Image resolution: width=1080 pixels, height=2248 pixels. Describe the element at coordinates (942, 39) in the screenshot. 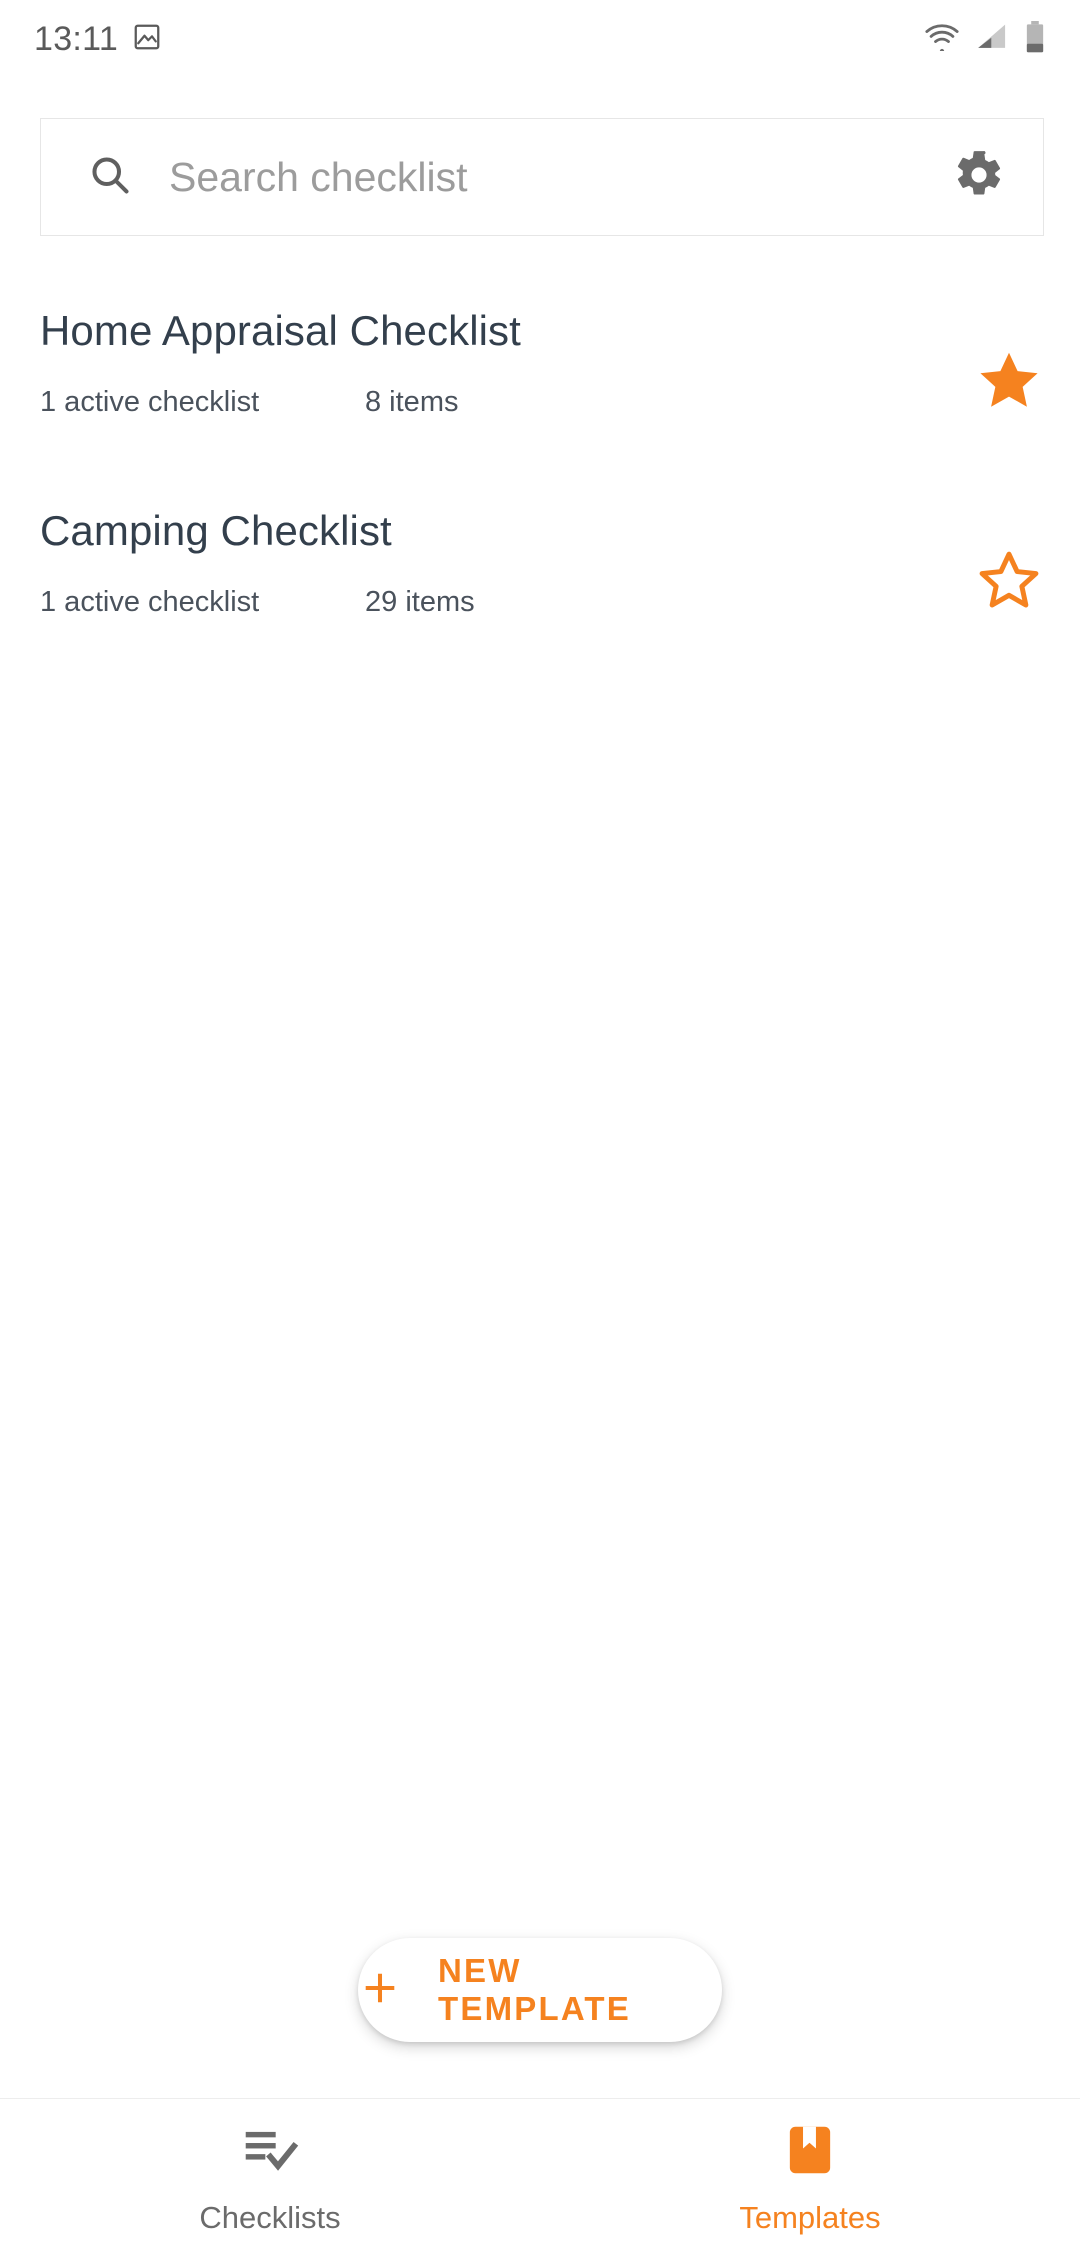

I see `wifi-icon` at that location.